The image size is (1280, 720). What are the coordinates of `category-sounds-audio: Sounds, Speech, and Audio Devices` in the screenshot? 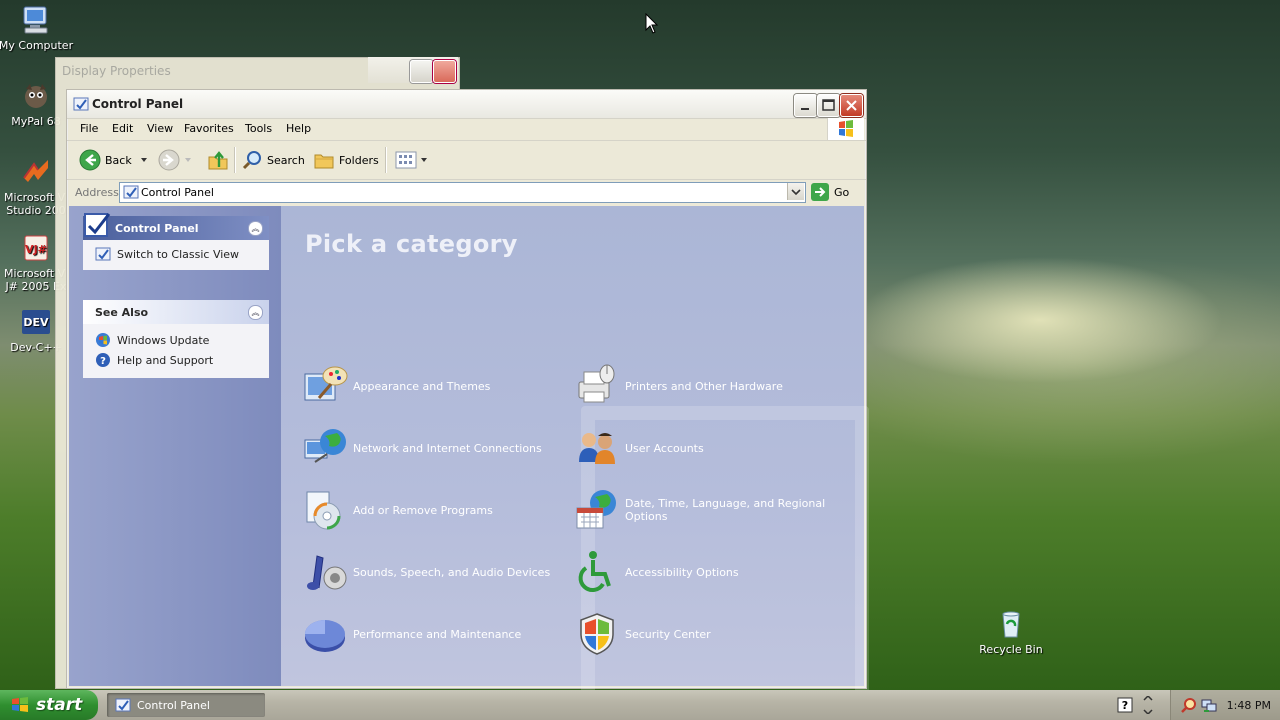 It's located at (425, 572).